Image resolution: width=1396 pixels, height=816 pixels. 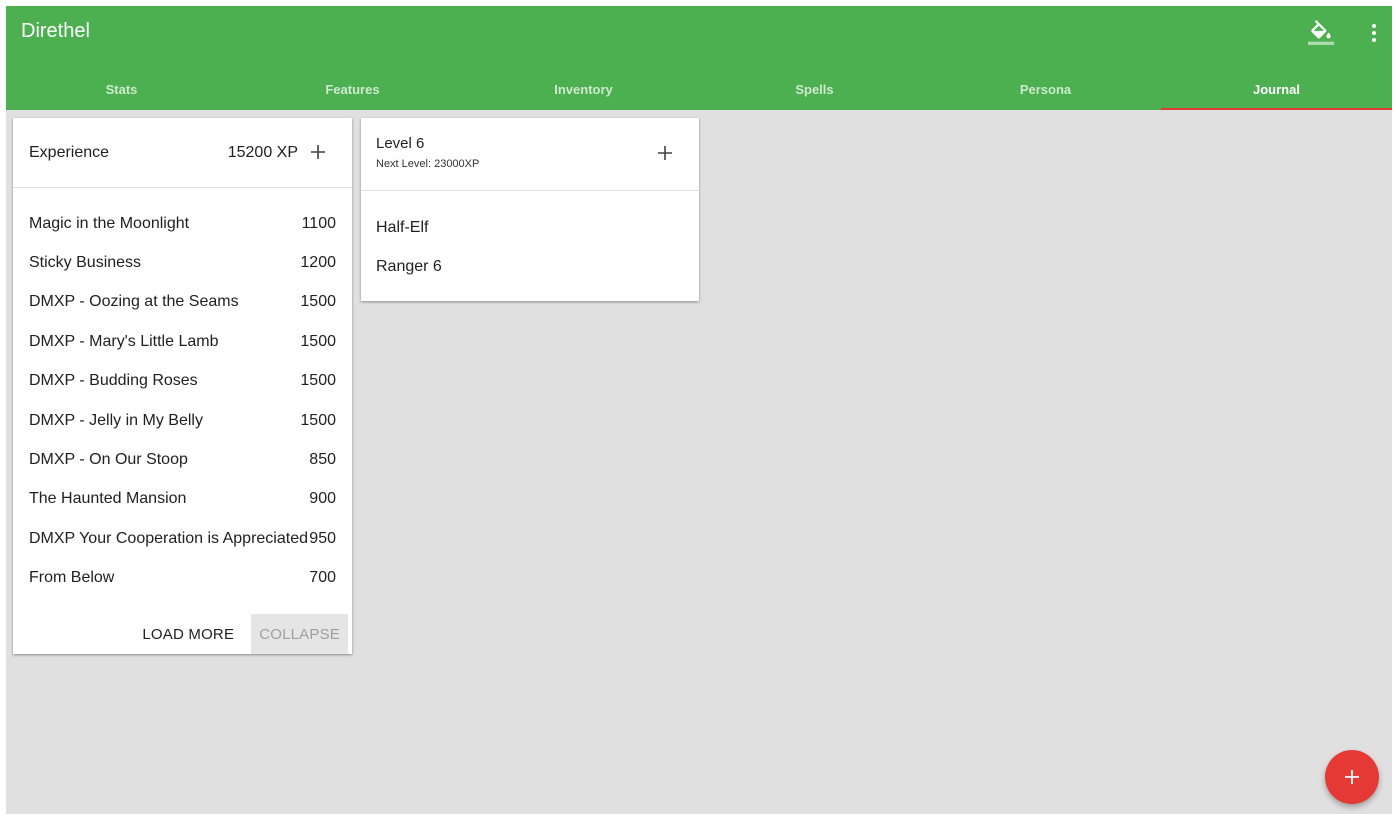 What do you see at coordinates (352, 89) in the screenshot?
I see `tab-features: Features` at bounding box center [352, 89].